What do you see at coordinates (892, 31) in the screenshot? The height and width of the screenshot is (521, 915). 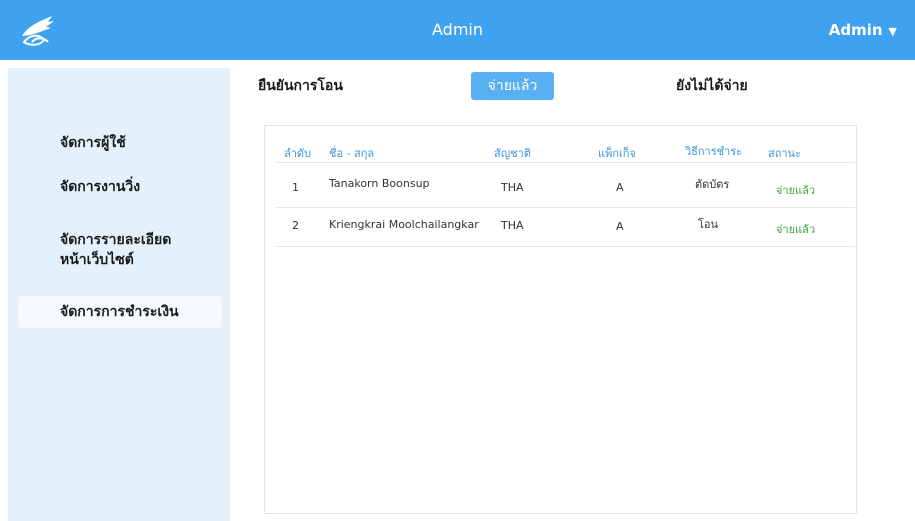 I see `chevron-down-icon: ▼` at bounding box center [892, 31].